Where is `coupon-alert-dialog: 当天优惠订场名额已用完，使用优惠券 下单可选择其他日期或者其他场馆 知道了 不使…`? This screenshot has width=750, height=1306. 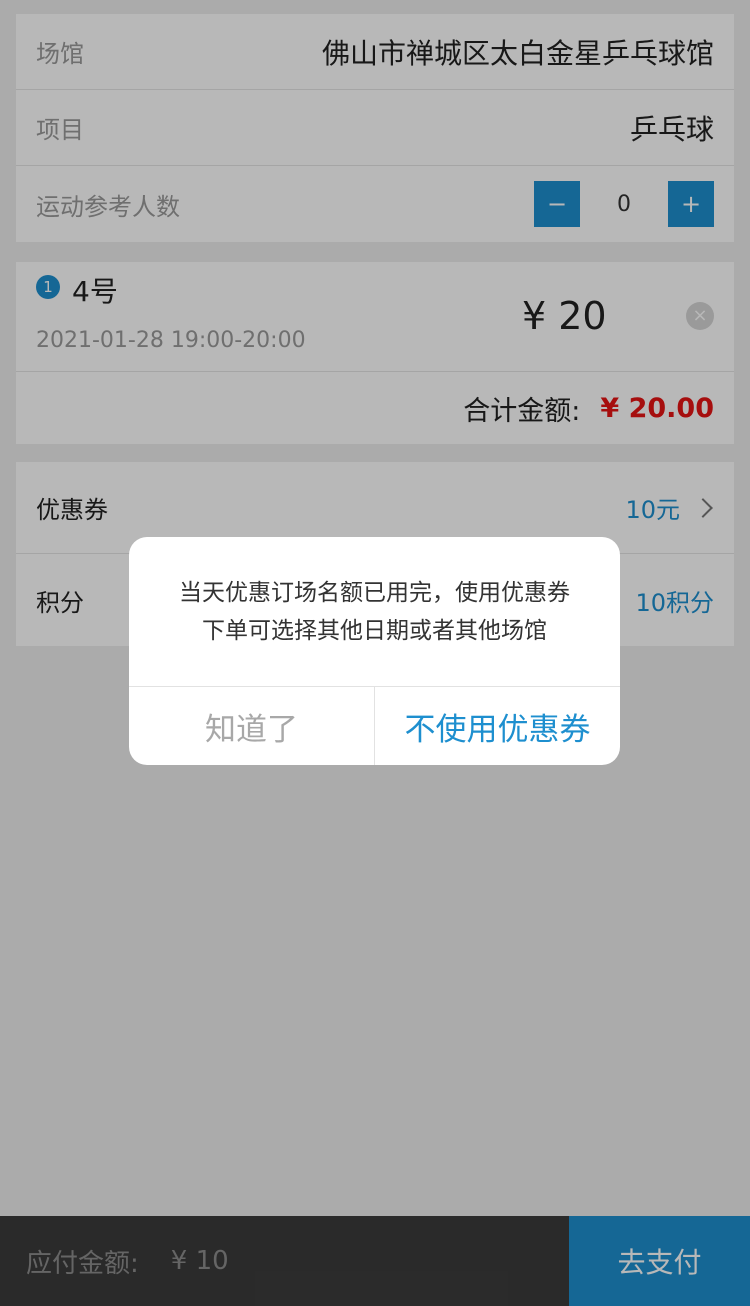 coupon-alert-dialog: 当天优惠订场名额已用完，使用优惠券 下单可选择其他日期或者其他场馆 知道了 不使… is located at coordinates (374, 651).